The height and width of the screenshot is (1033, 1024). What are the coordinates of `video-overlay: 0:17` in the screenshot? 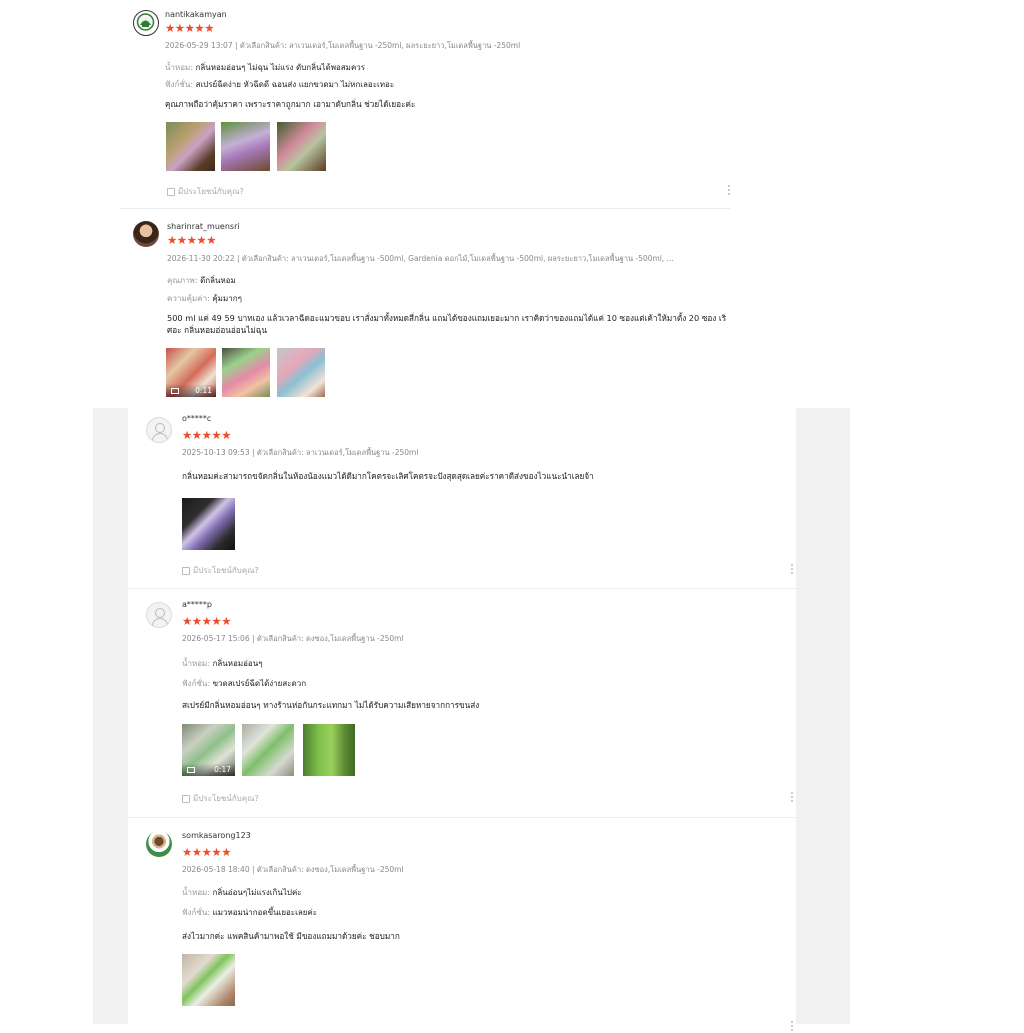 It's located at (208, 769).